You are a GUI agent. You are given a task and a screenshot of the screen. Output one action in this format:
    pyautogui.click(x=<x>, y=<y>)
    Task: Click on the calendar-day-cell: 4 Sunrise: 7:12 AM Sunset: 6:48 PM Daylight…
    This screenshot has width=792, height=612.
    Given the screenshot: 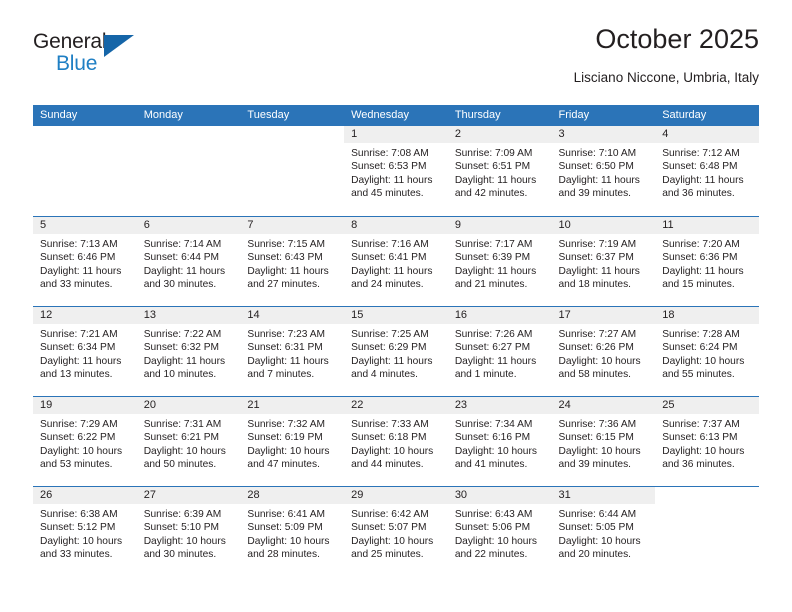 What is the action you would take?
    pyautogui.click(x=707, y=171)
    